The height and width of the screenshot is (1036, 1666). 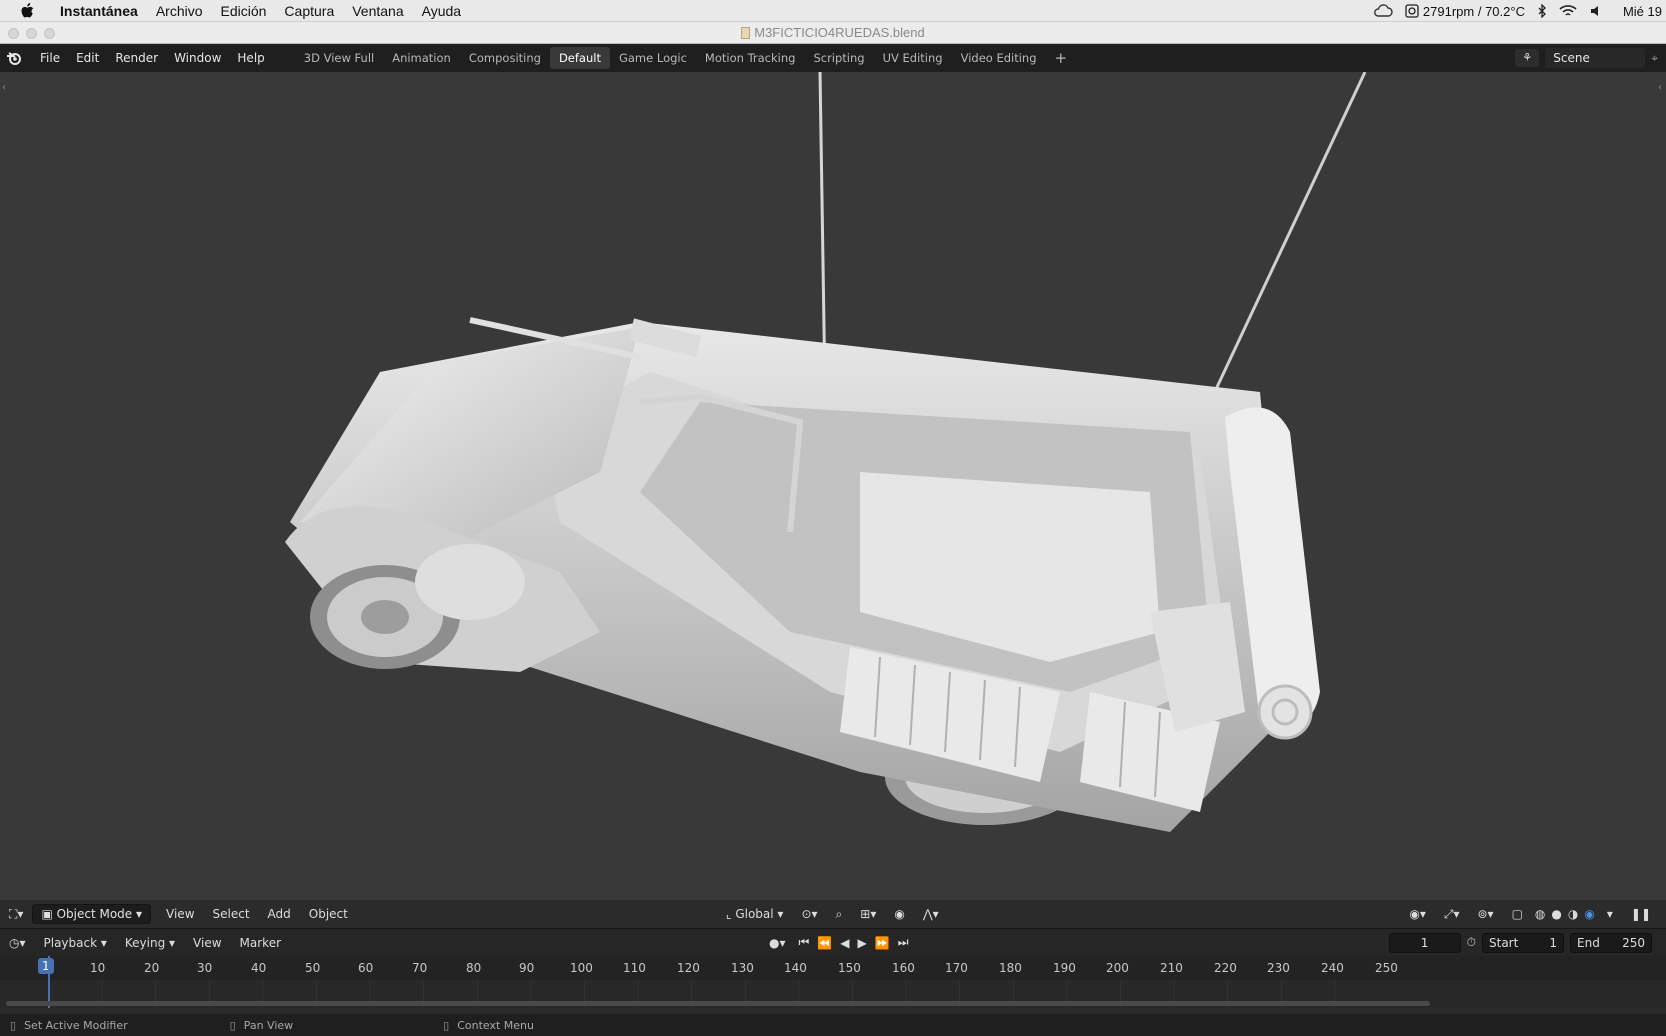 I want to click on timeline-track, so click(x=833, y=982).